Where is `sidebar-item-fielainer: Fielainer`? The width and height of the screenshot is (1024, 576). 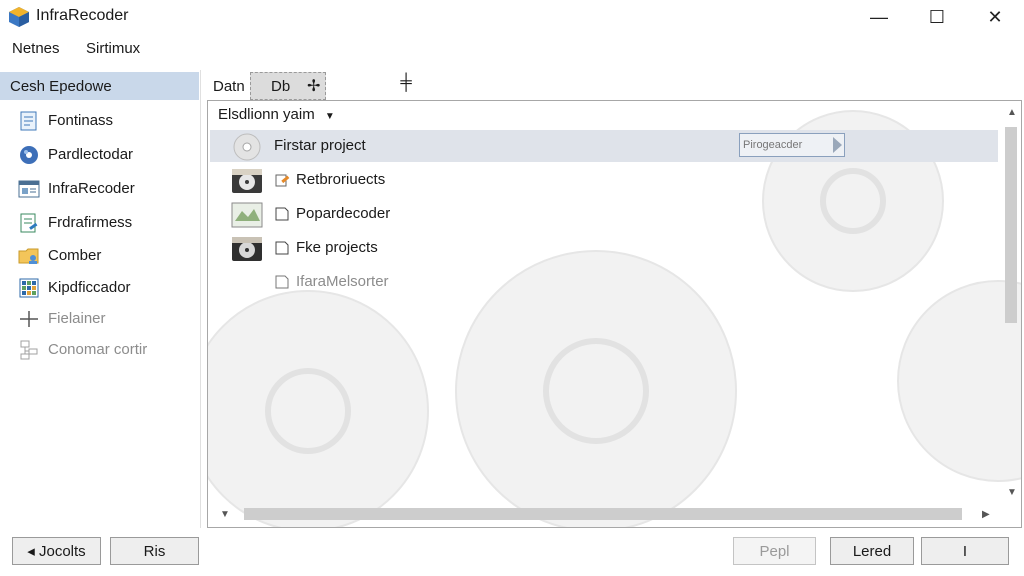
sidebar-item-fielainer: Fielainer is located at coordinates (107, 319).